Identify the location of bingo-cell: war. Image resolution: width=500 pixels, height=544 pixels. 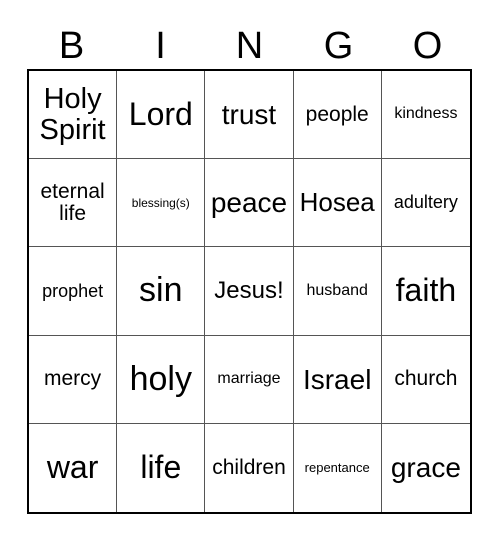
(73, 467).